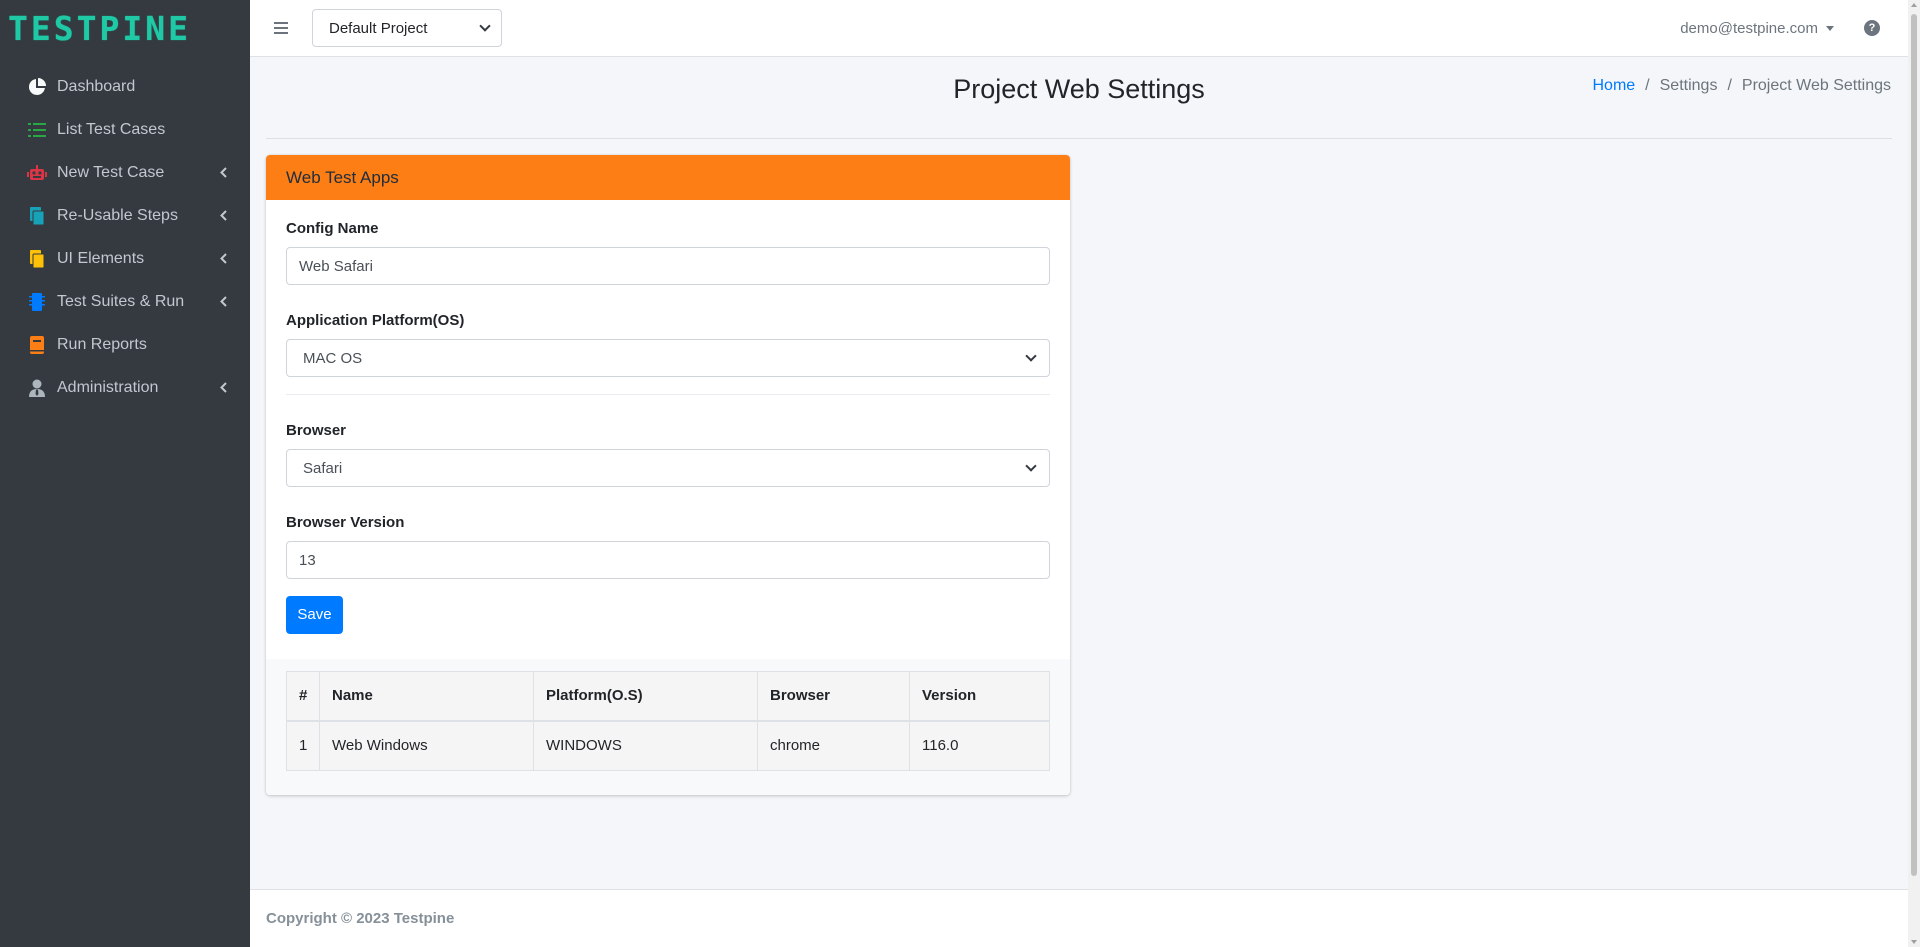 Image resolution: width=1920 pixels, height=947 pixels. I want to click on sidebar-item-dashboard: Dashboard, so click(125, 86).